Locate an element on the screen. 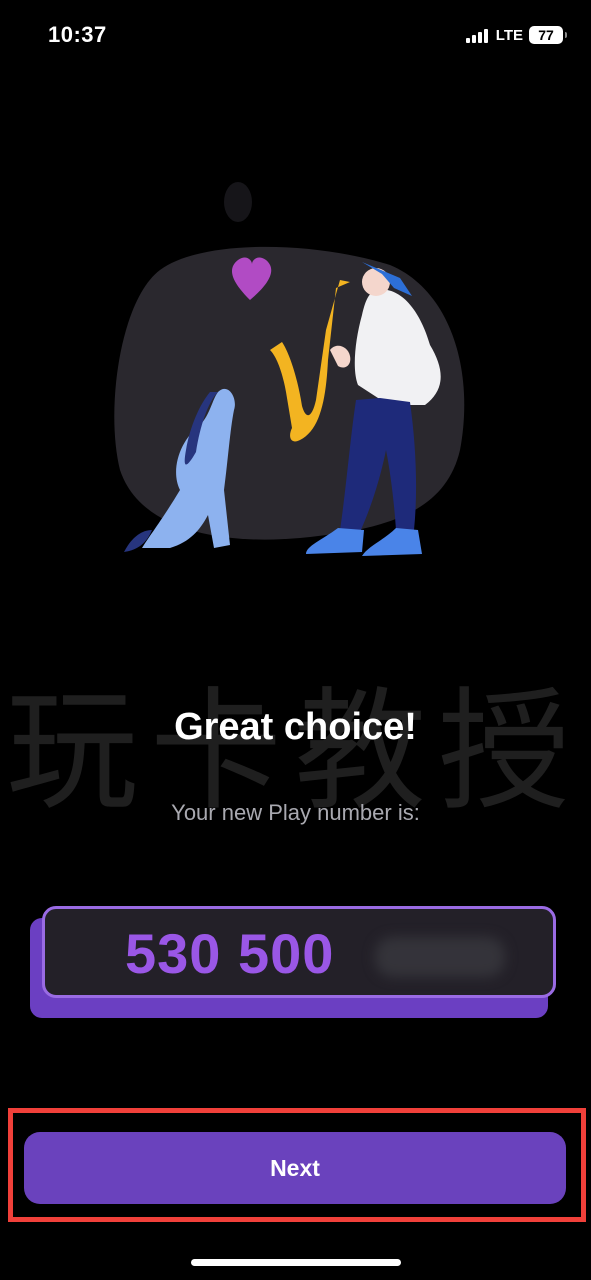 Image resolution: width=591 pixels, height=1280 pixels. battery-icon: 77 is located at coordinates (548, 35).